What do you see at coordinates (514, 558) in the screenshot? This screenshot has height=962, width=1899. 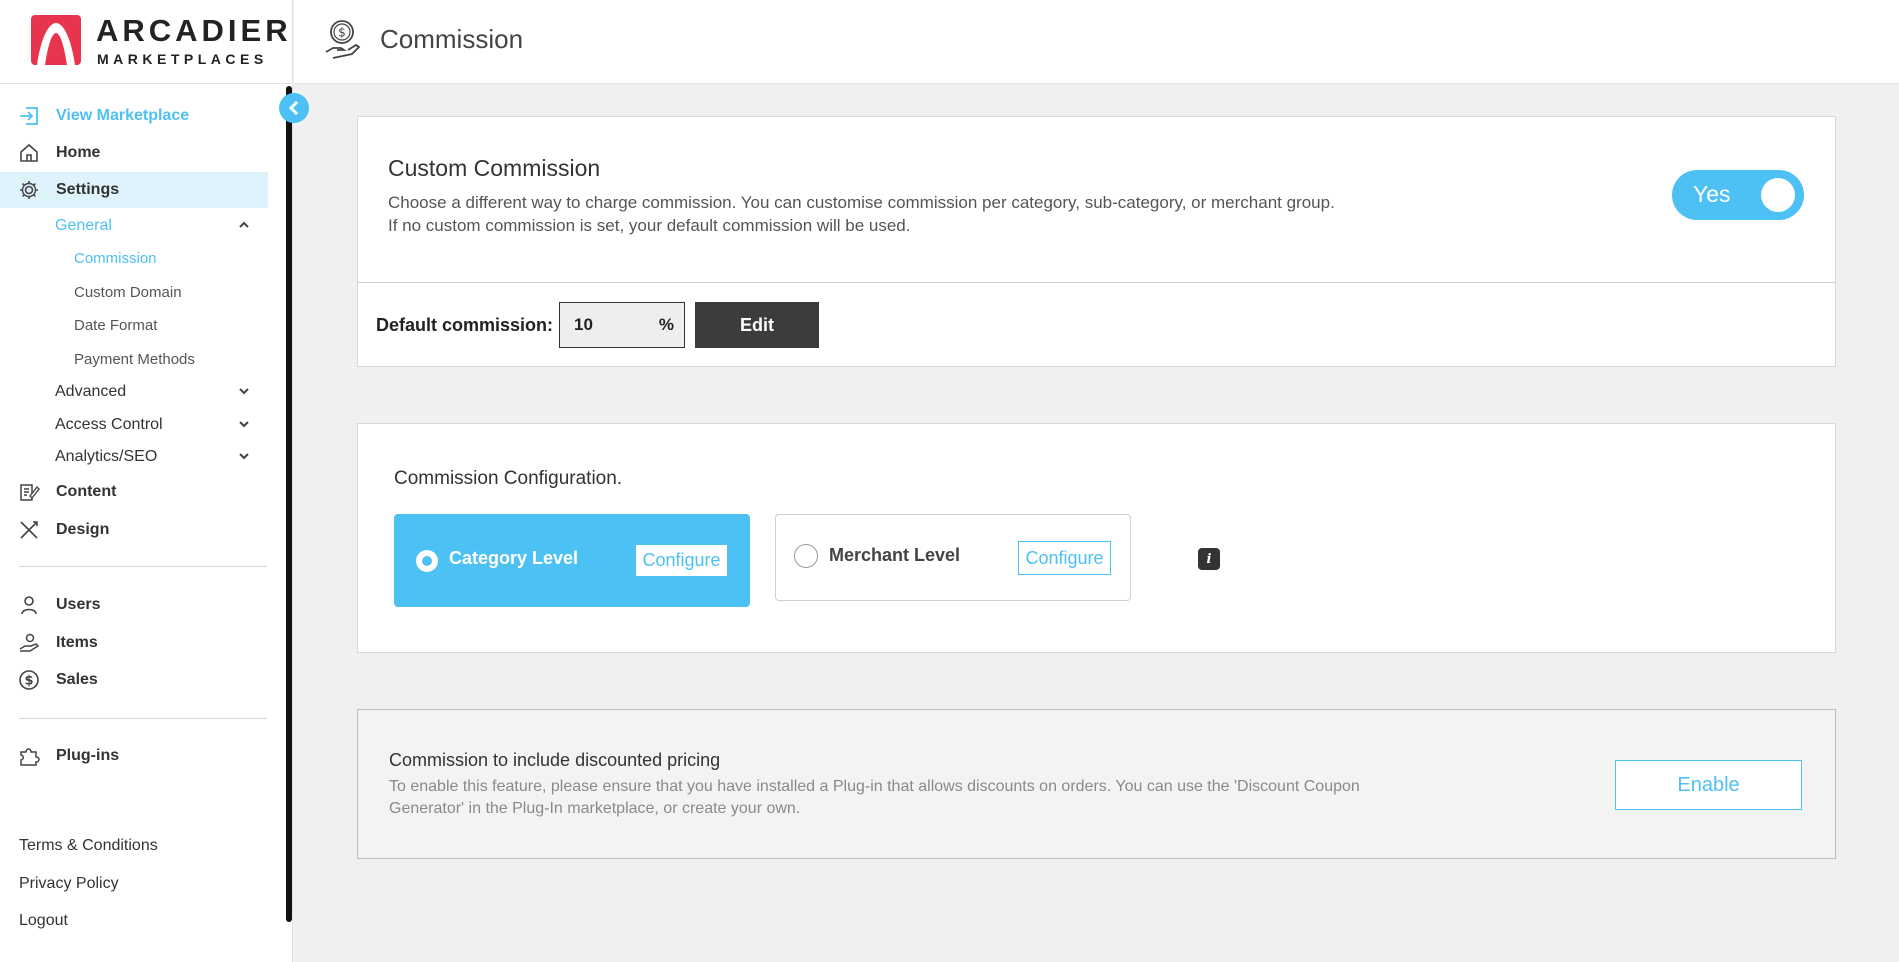 I see `option-label: Category Level` at bounding box center [514, 558].